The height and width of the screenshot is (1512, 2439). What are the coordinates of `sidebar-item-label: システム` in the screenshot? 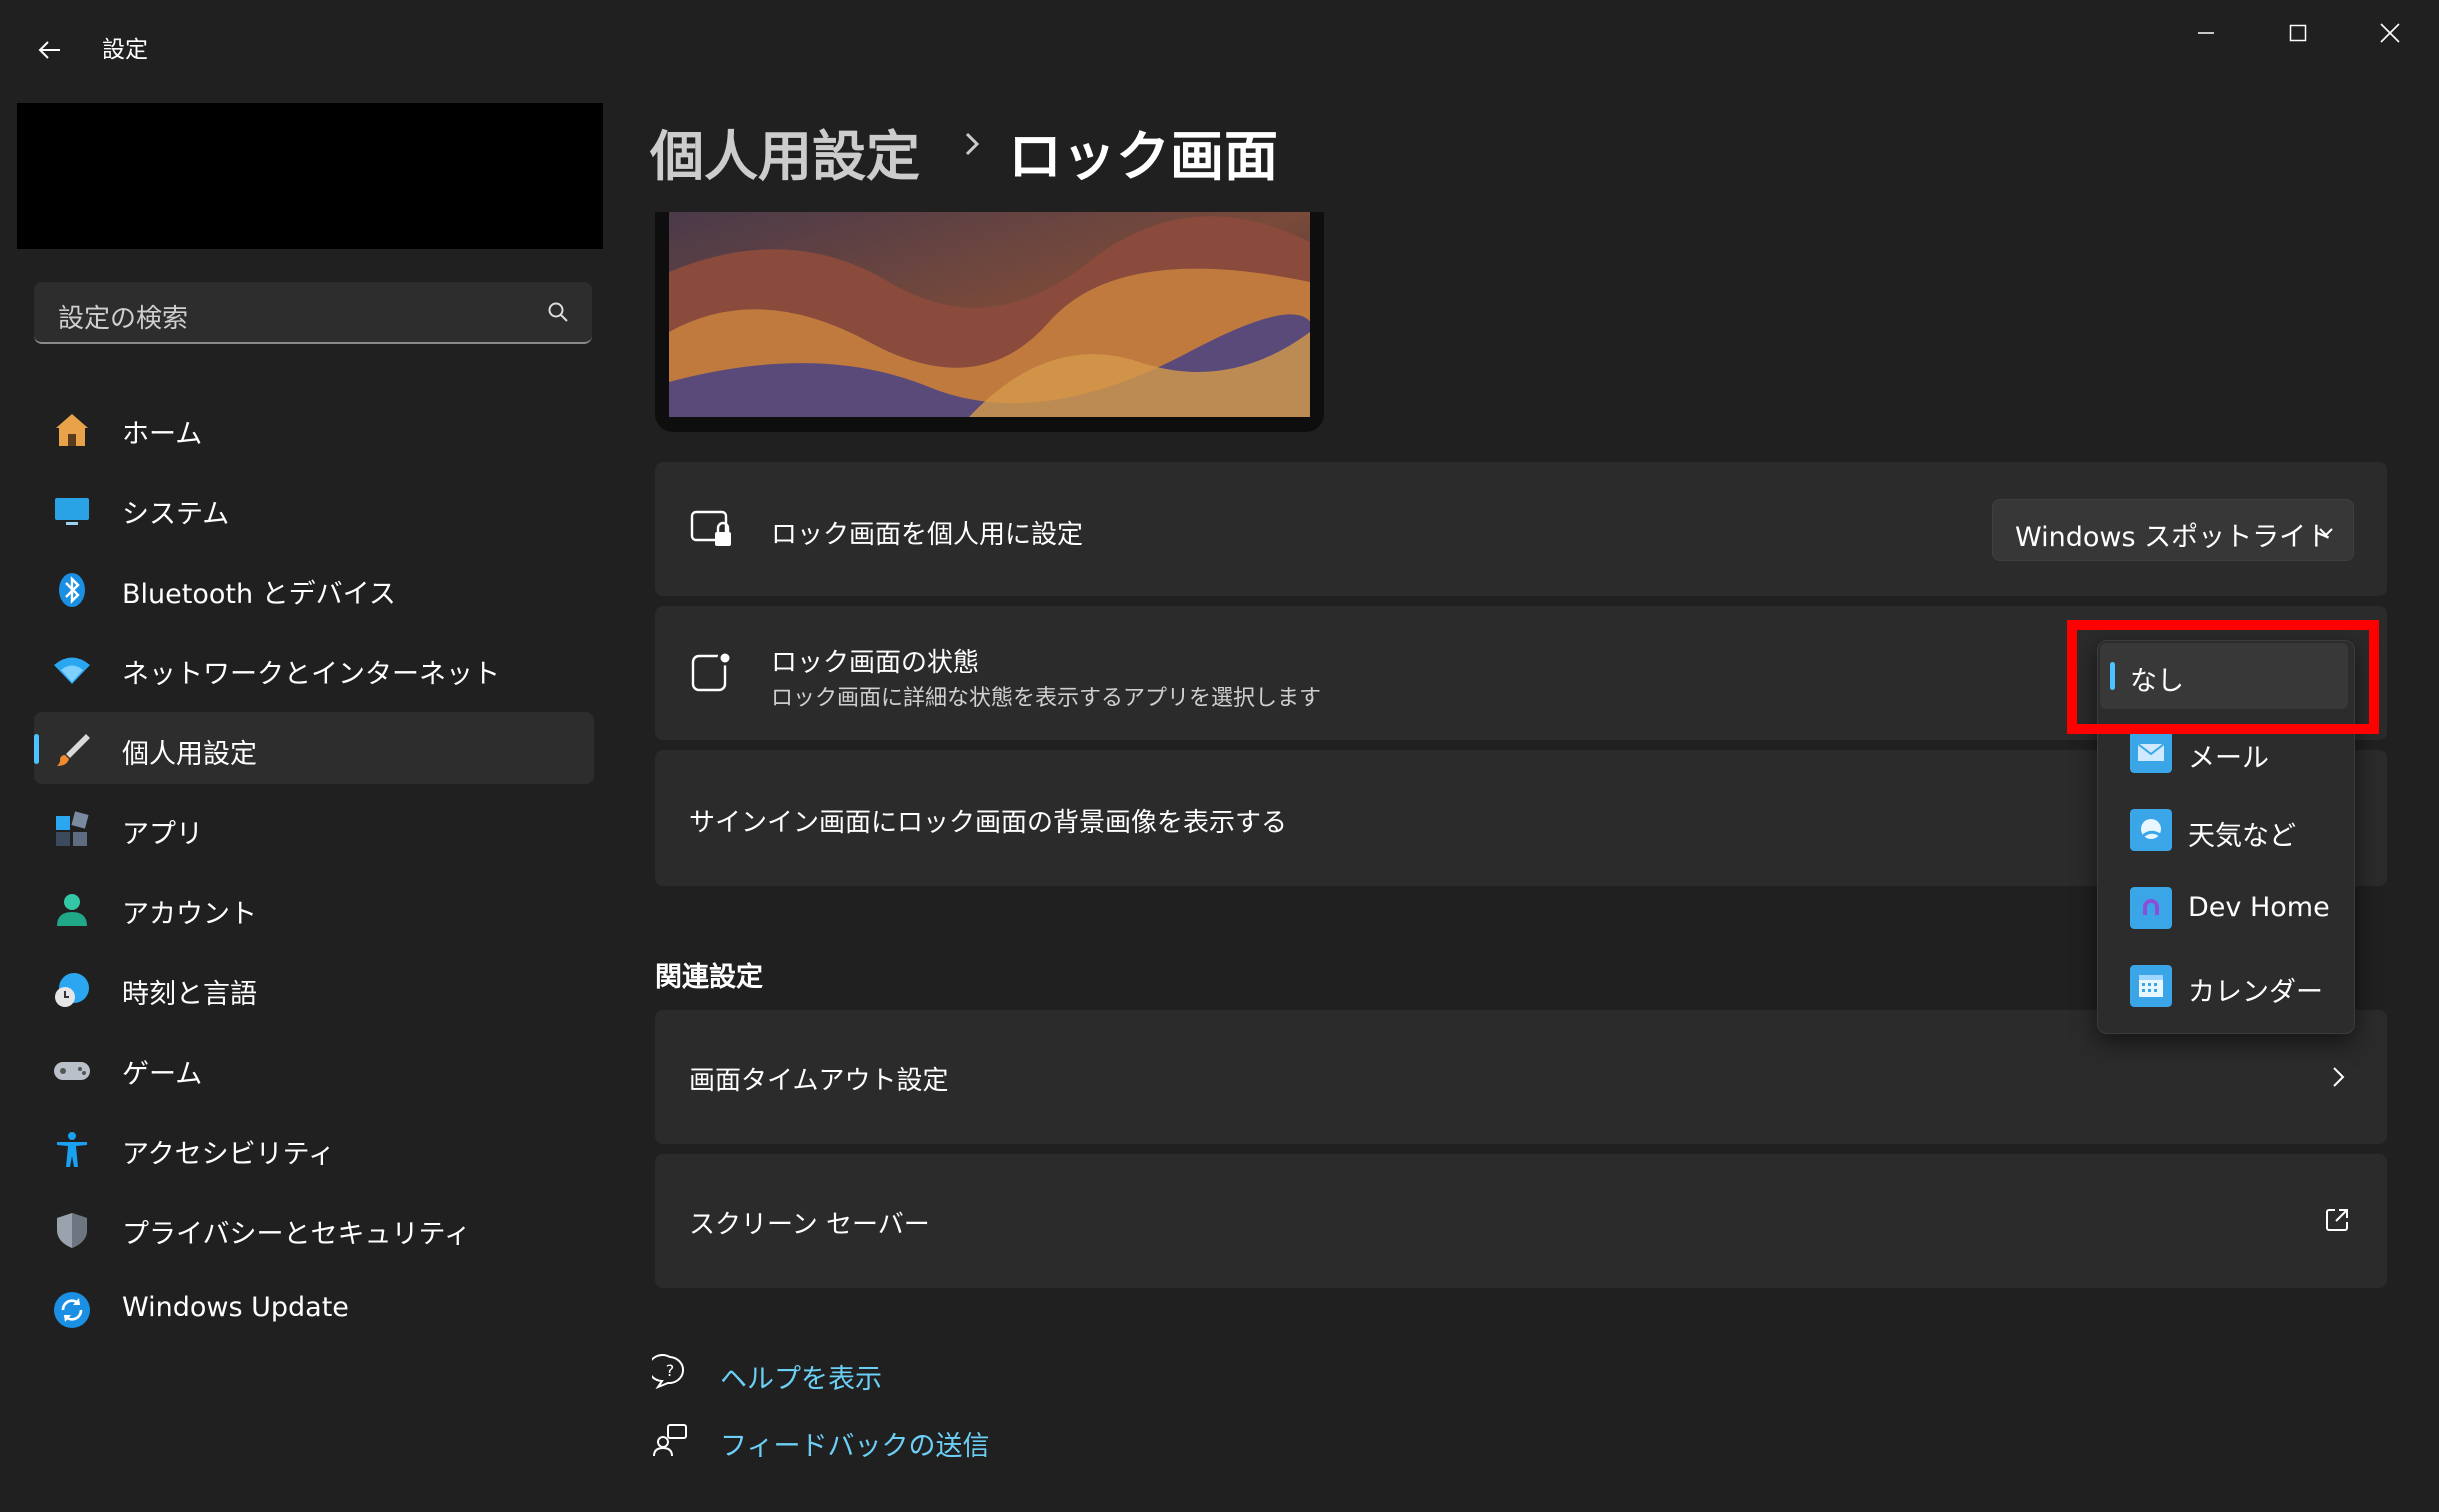 It's located at (176, 514).